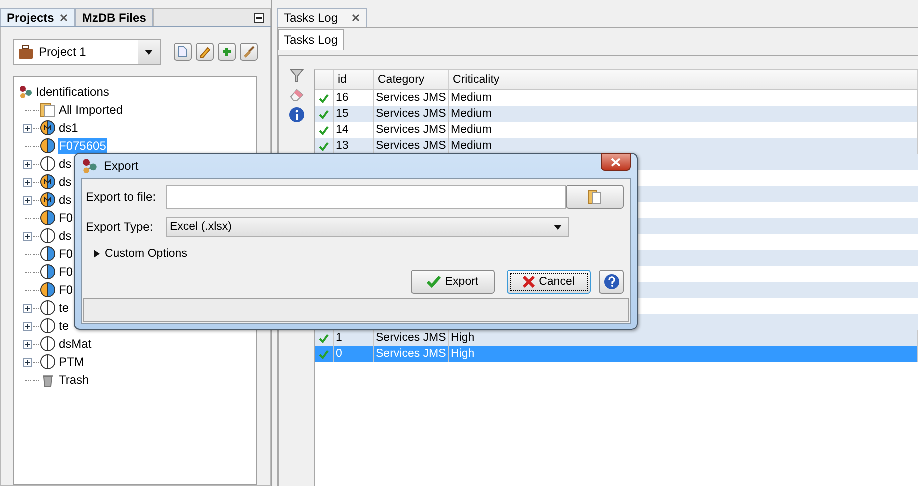  What do you see at coordinates (411, 354) in the screenshot?
I see `table-cell: Services JMS` at bounding box center [411, 354].